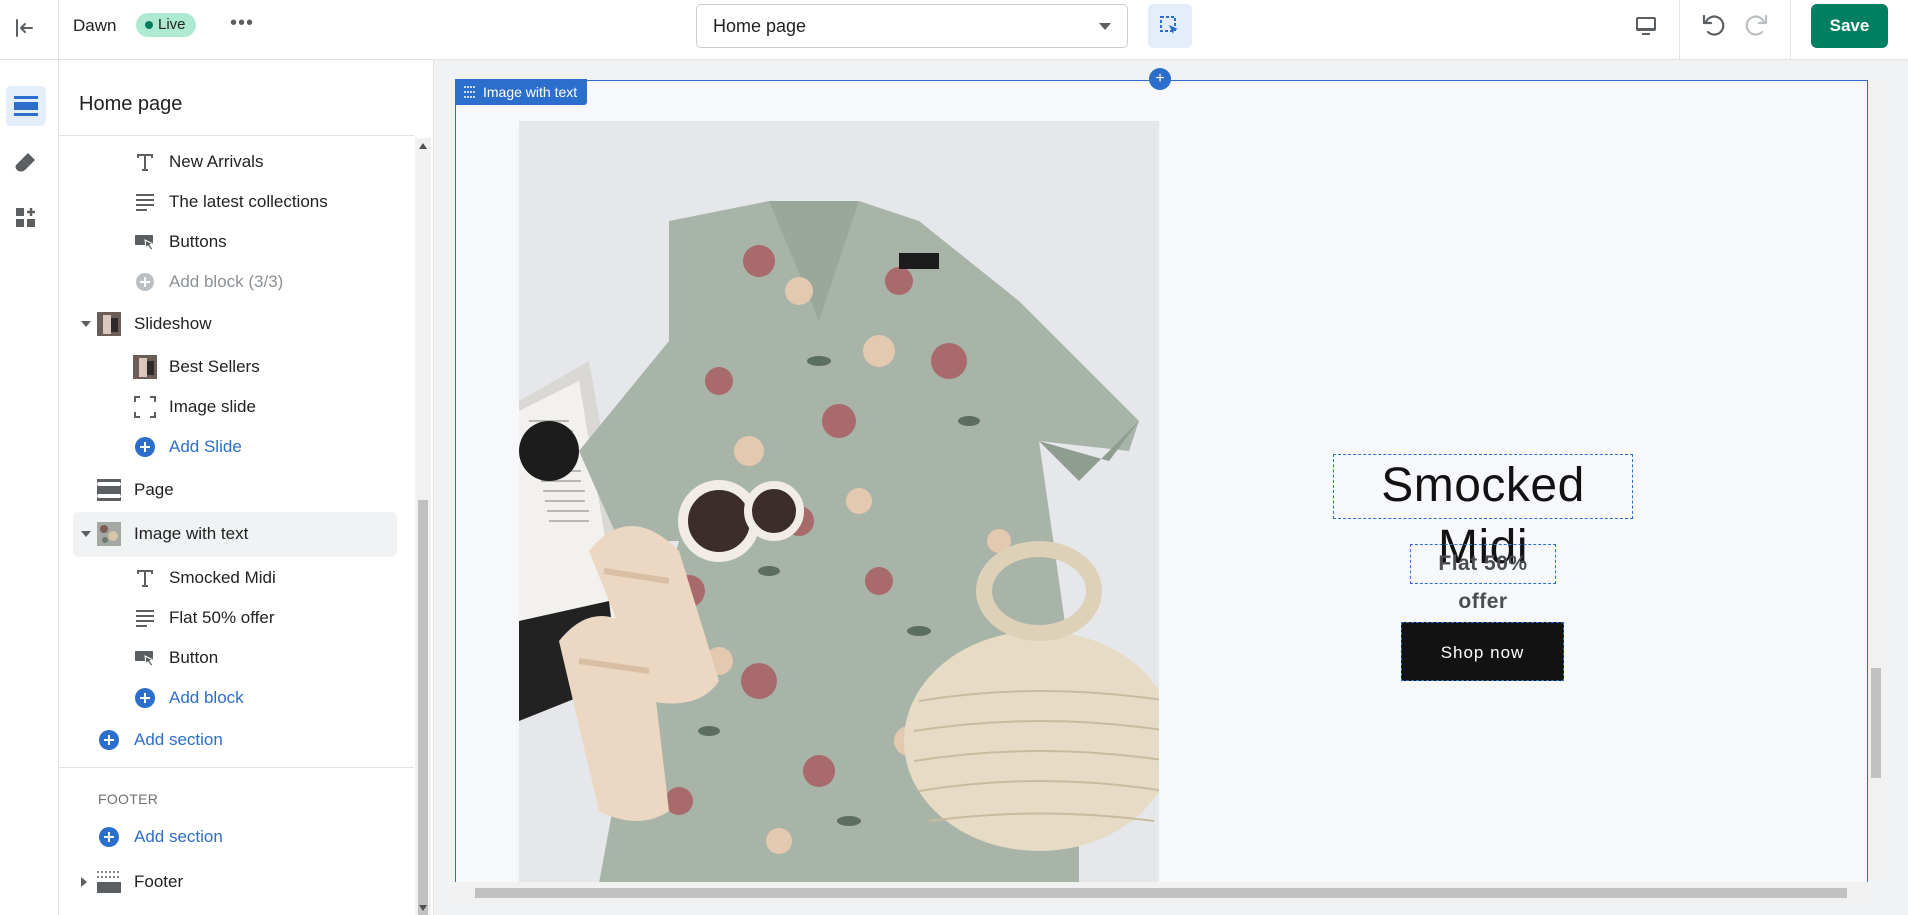 This screenshot has height=915, width=1908. Describe the element at coordinates (1160, 79) in the screenshot. I see `add-section-above-icon: +` at that location.